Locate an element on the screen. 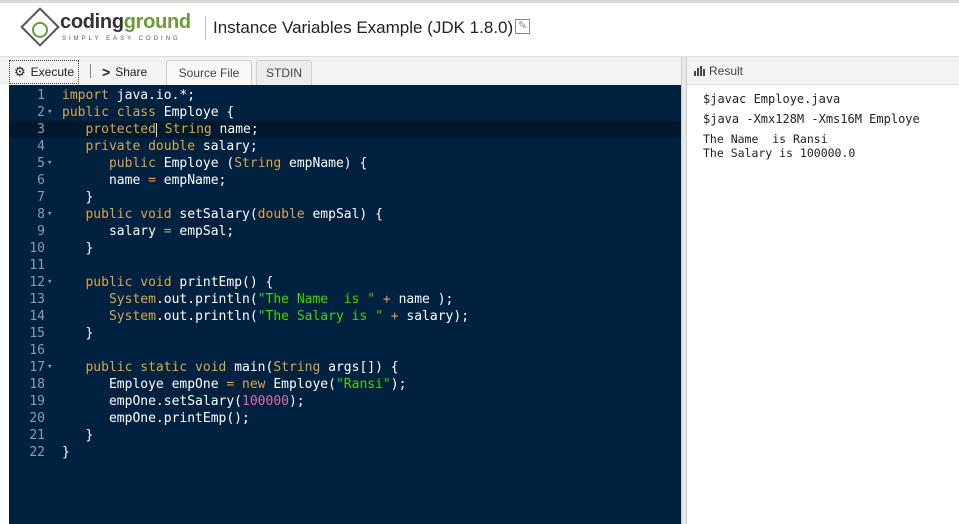 The width and height of the screenshot is (959, 524). edit-title-icon: ✎ is located at coordinates (522, 26).